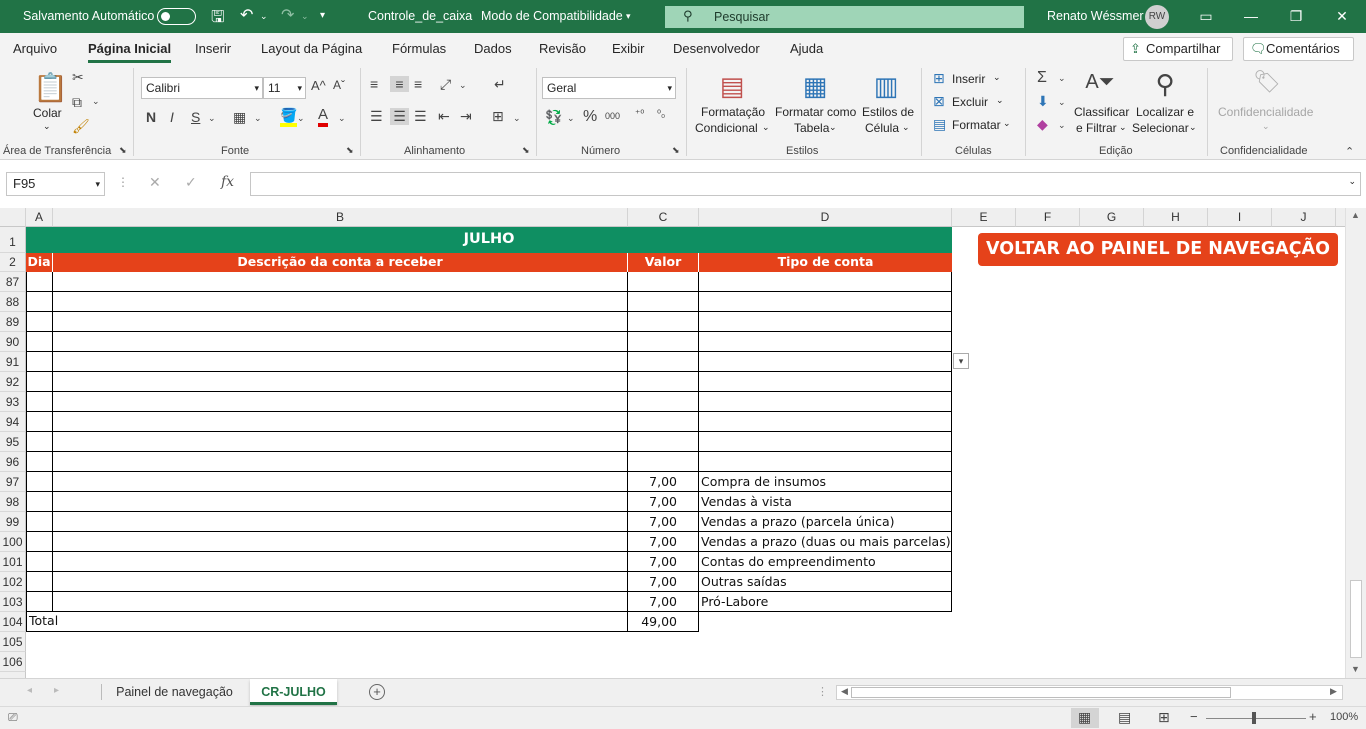  Describe the element at coordinates (1112, 217) in the screenshot. I see `column-header-g: G` at that location.